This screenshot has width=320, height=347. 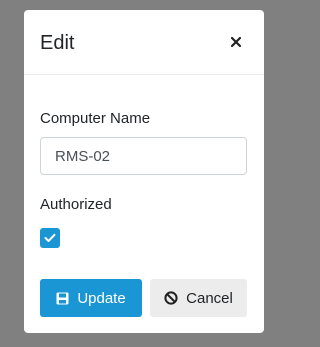 I want to click on cancel-button: Cancel, so click(x=198, y=298).